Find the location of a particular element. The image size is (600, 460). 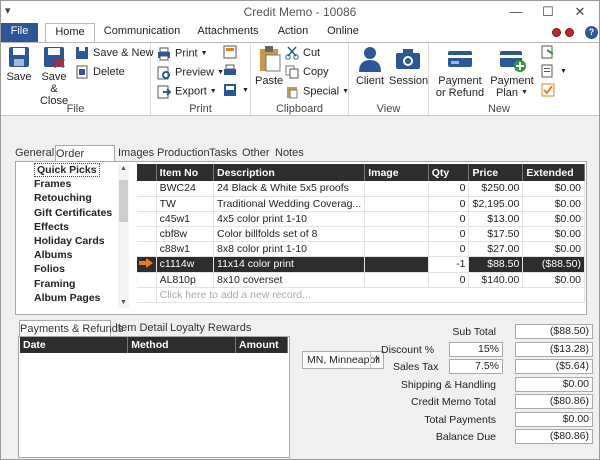

column-header: Image is located at coordinates (396, 172).